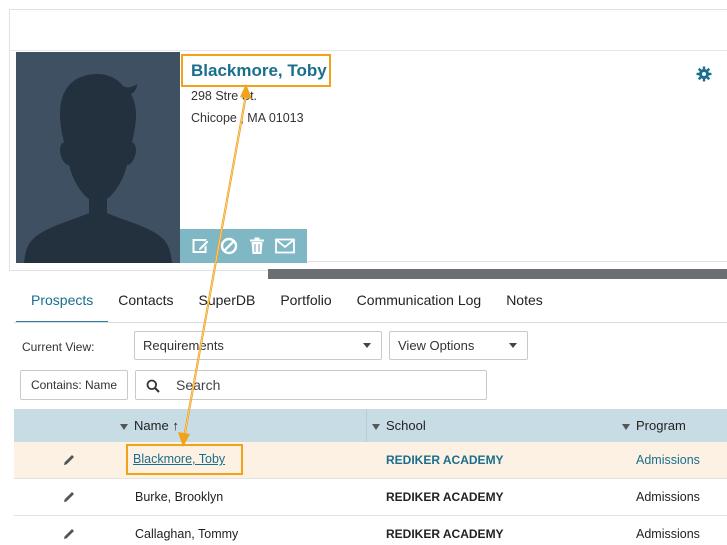 Image resolution: width=727 pixels, height=545 pixels. Describe the element at coordinates (258, 345) in the screenshot. I see `current-view-select: Requirements` at that location.